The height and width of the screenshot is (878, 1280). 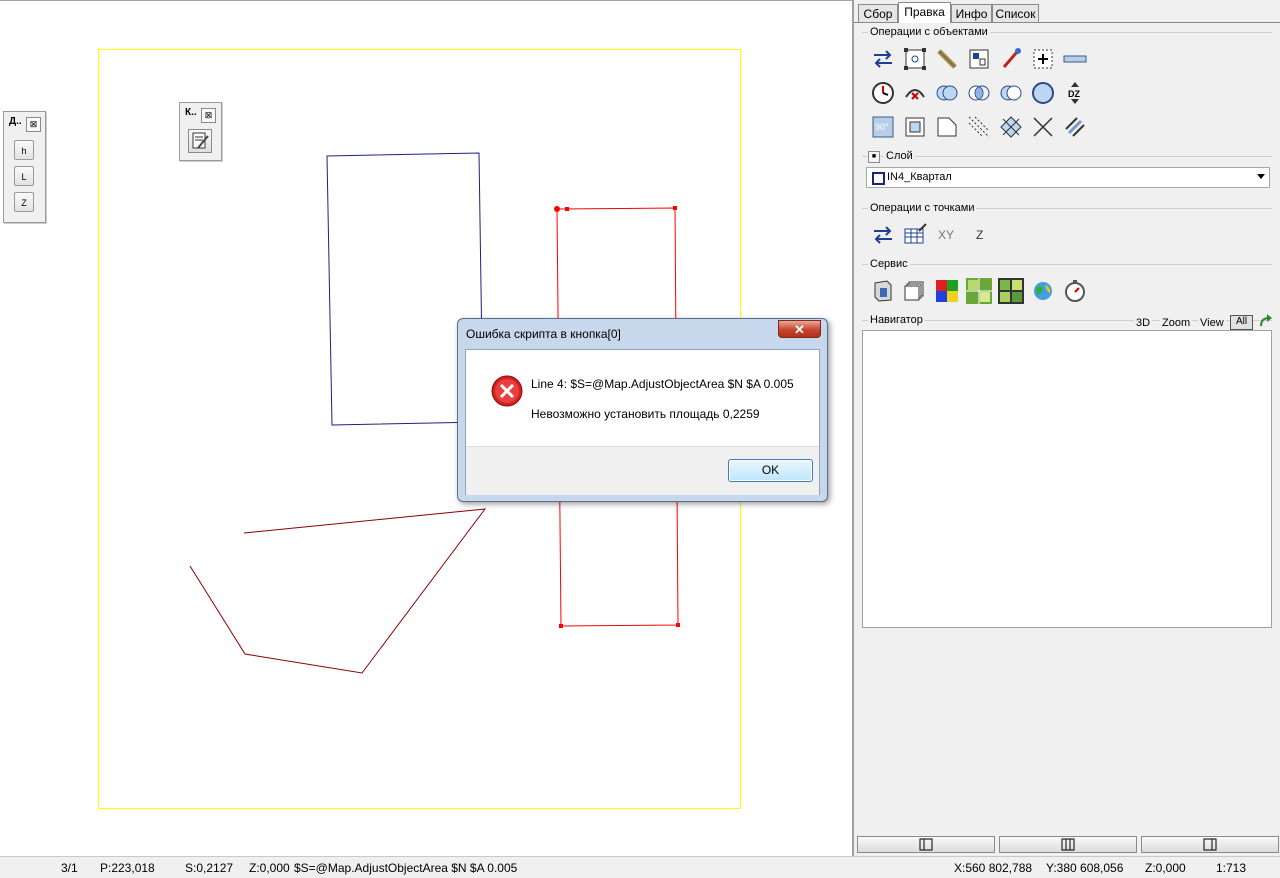 What do you see at coordinates (979, 93) in the screenshot?
I see `intersect-icon` at bounding box center [979, 93].